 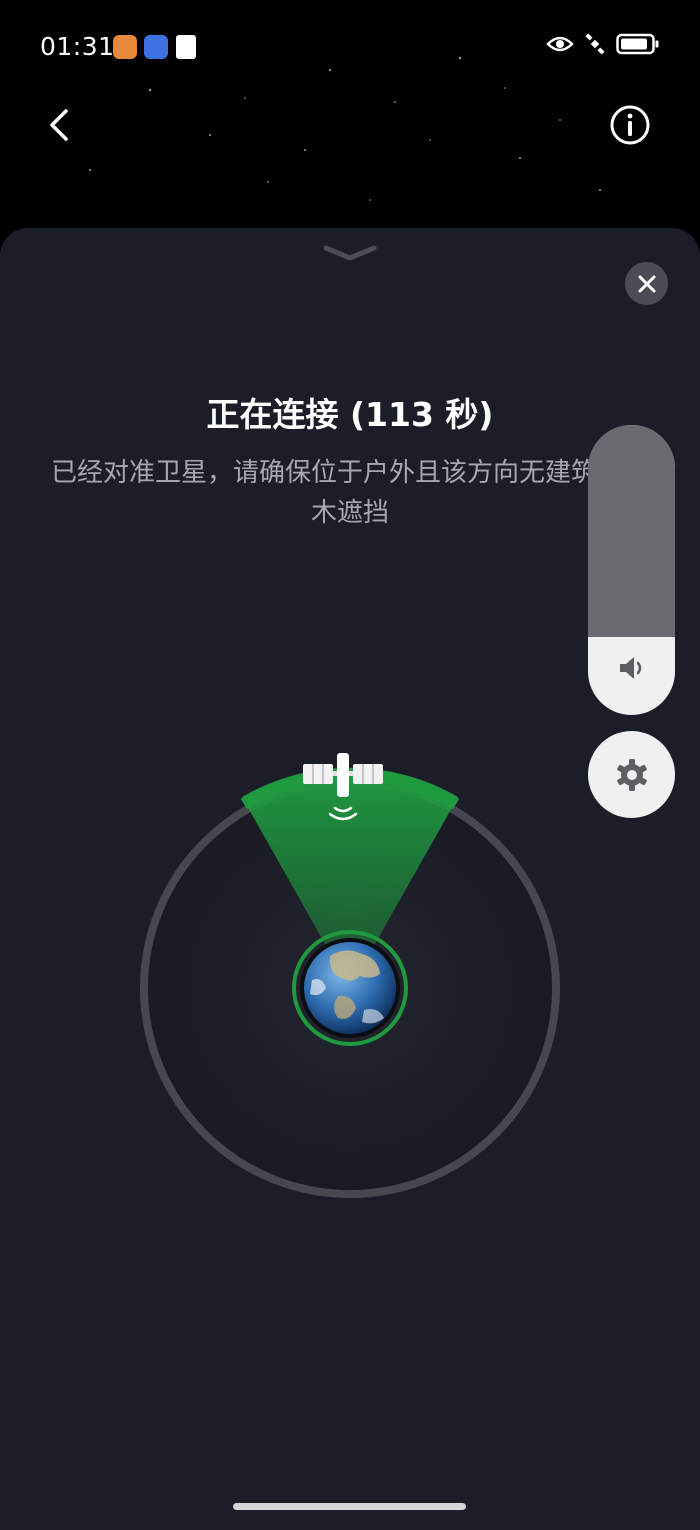 I want to click on speaker-icon, so click(x=631, y=668).